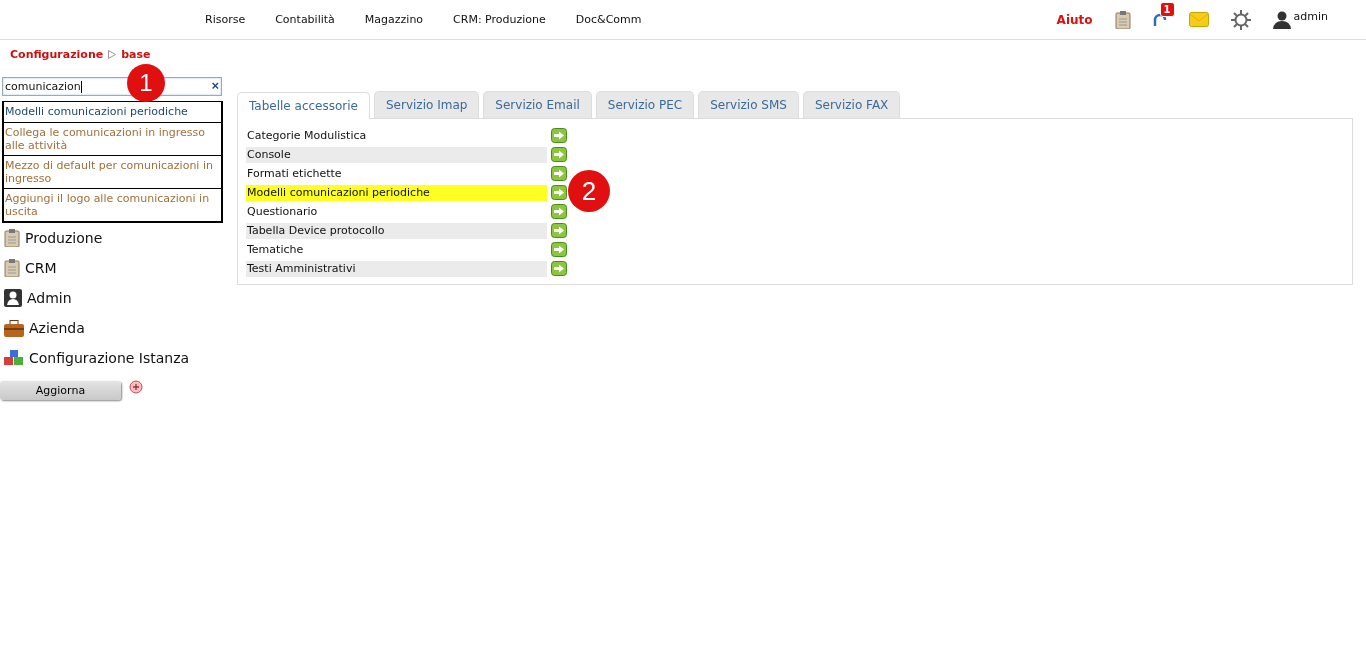 This screenshot has height=657, width=1366. What do you see at coordinates (396, 268) in the screenshot?
I see `table-cell: Testi Amministrativi` at bounding box center [396, 268].